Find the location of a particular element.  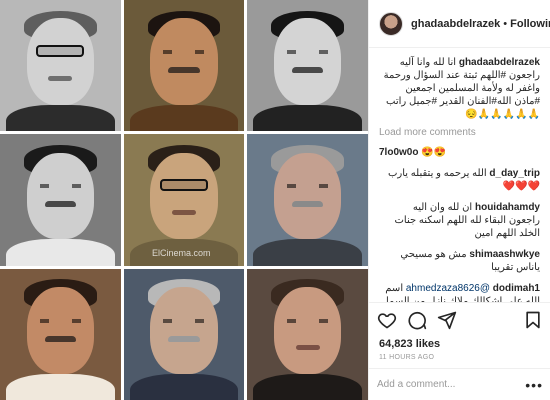

add-comment-input is located at coordinates (447, 384).